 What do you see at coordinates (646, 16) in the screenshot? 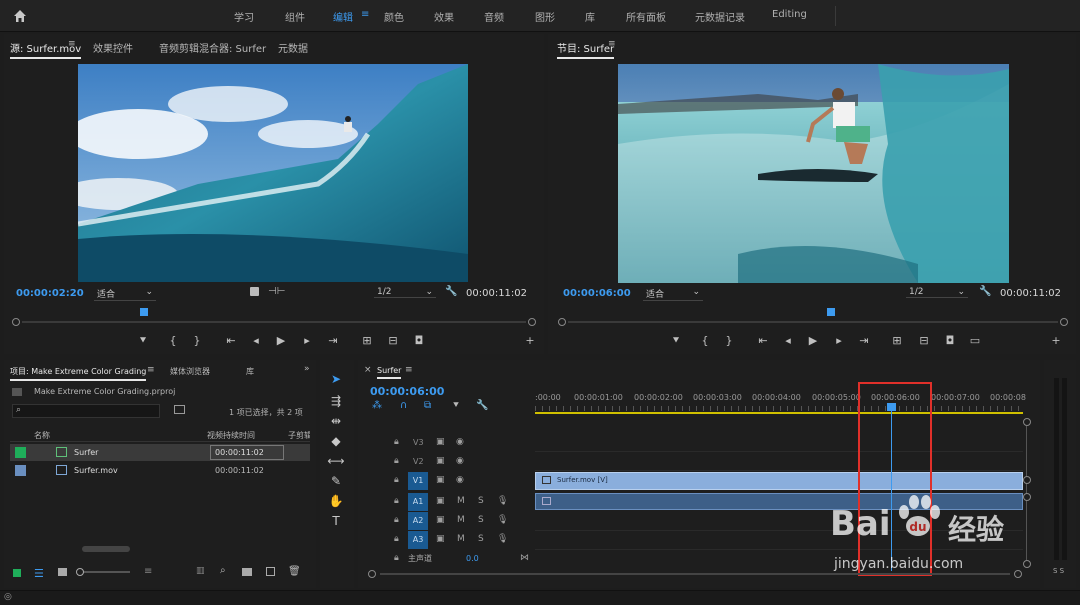
I see `workspace-all-panels: 所有面板` at bounding box center [646, 16].